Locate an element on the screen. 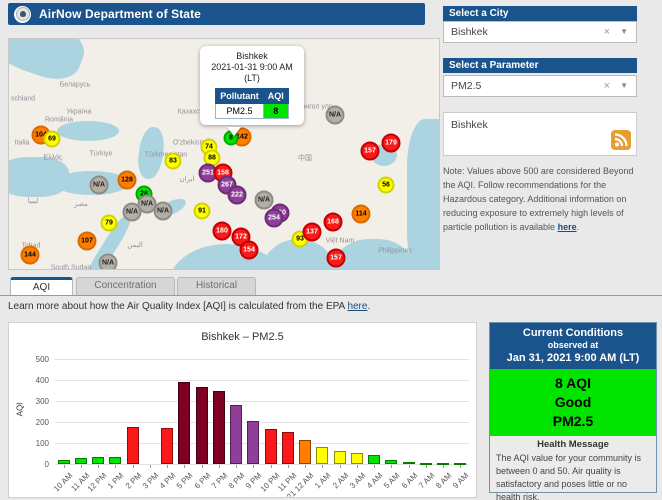 The image size is (662, 500). chart-x-label: 5 AM is located at coordinates (392, 481).